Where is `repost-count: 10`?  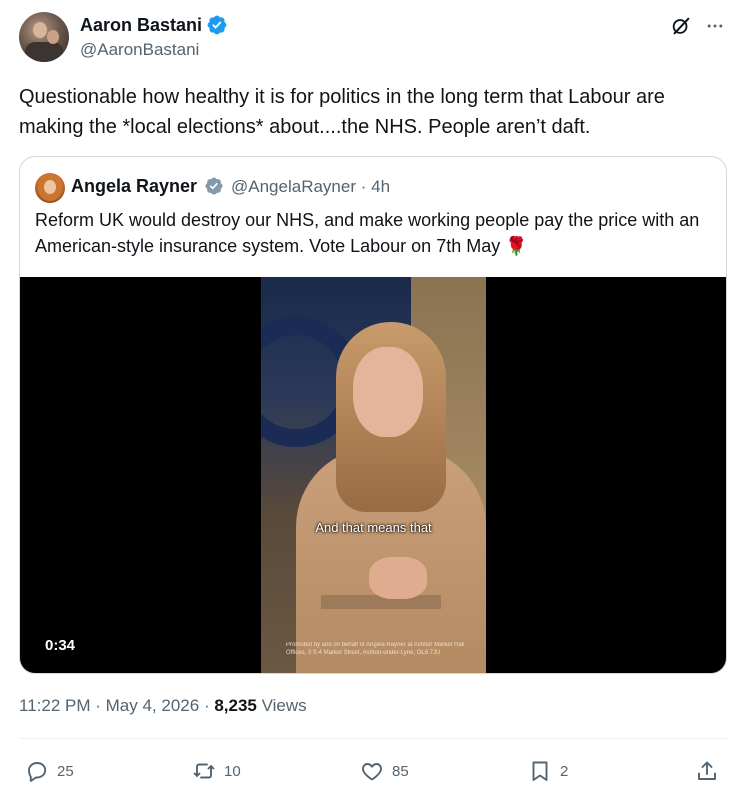 repost-count: 10 is located at coordinates (232, 771).